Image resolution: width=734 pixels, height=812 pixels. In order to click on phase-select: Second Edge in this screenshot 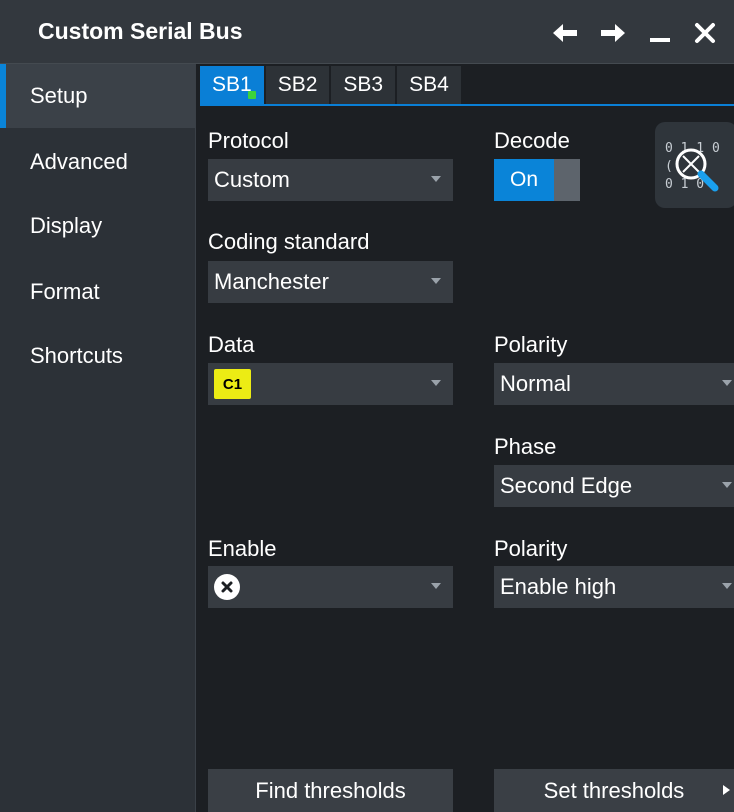, I will do `click(614, 486)`.